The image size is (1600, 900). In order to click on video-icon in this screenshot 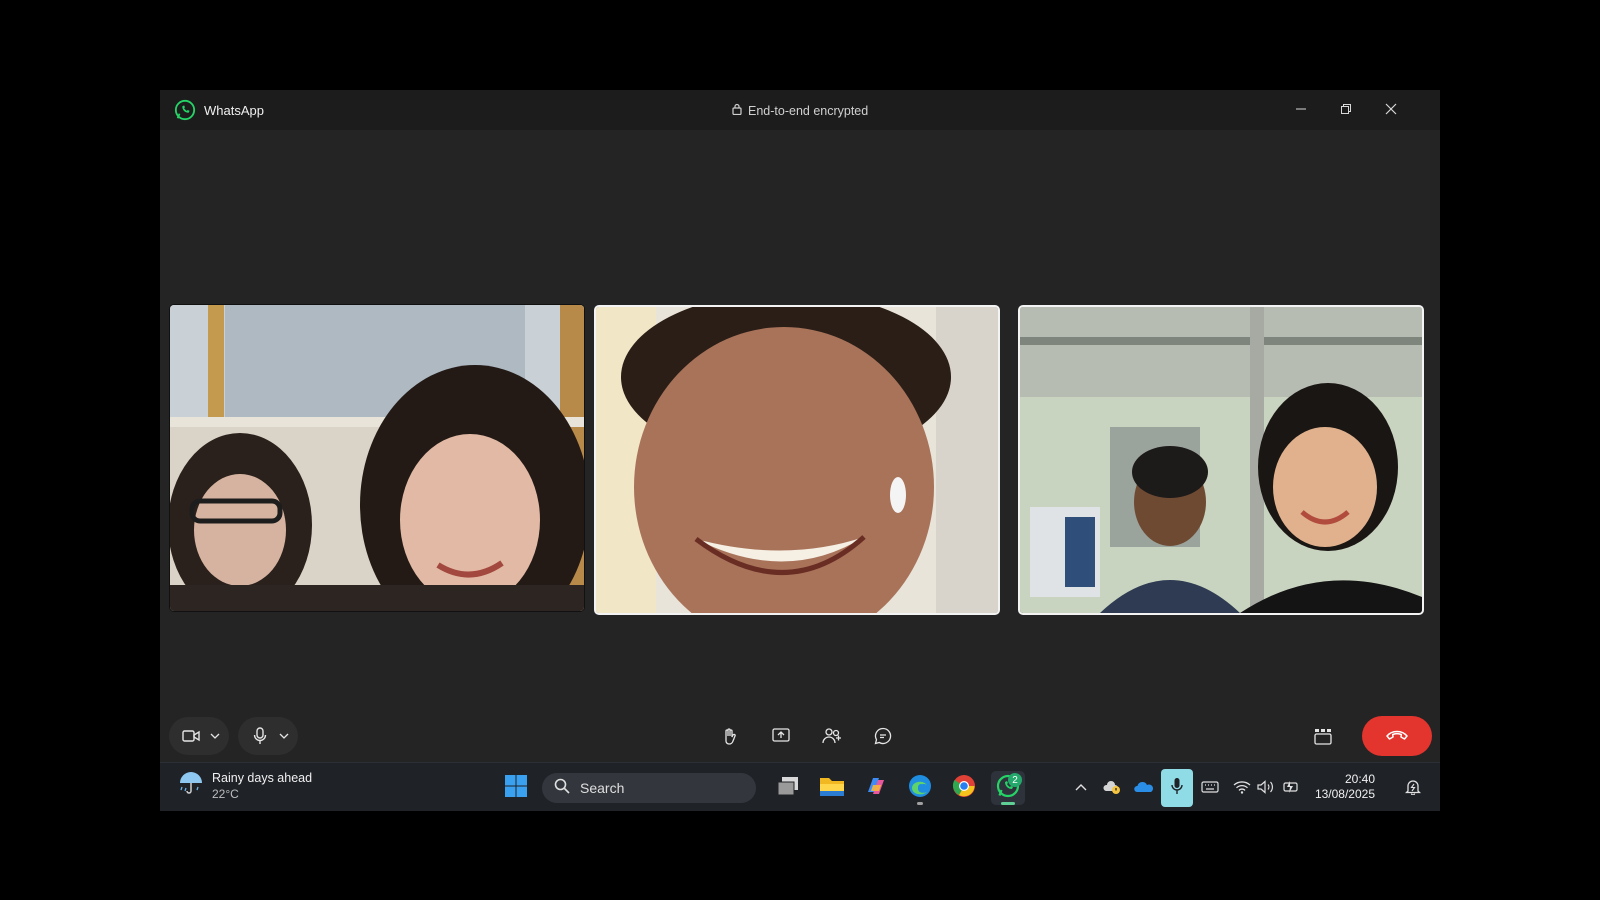, I will do `click(191, 736)`.